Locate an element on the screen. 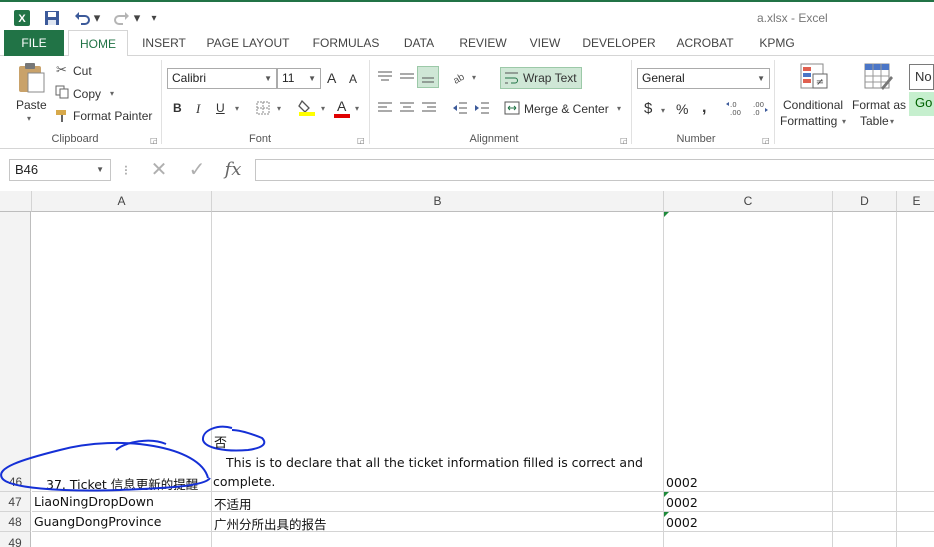 The height and width of the screenshot is (547, 934). font-color-dropdown-icon: ▾ is located at coordinates (357, 108).